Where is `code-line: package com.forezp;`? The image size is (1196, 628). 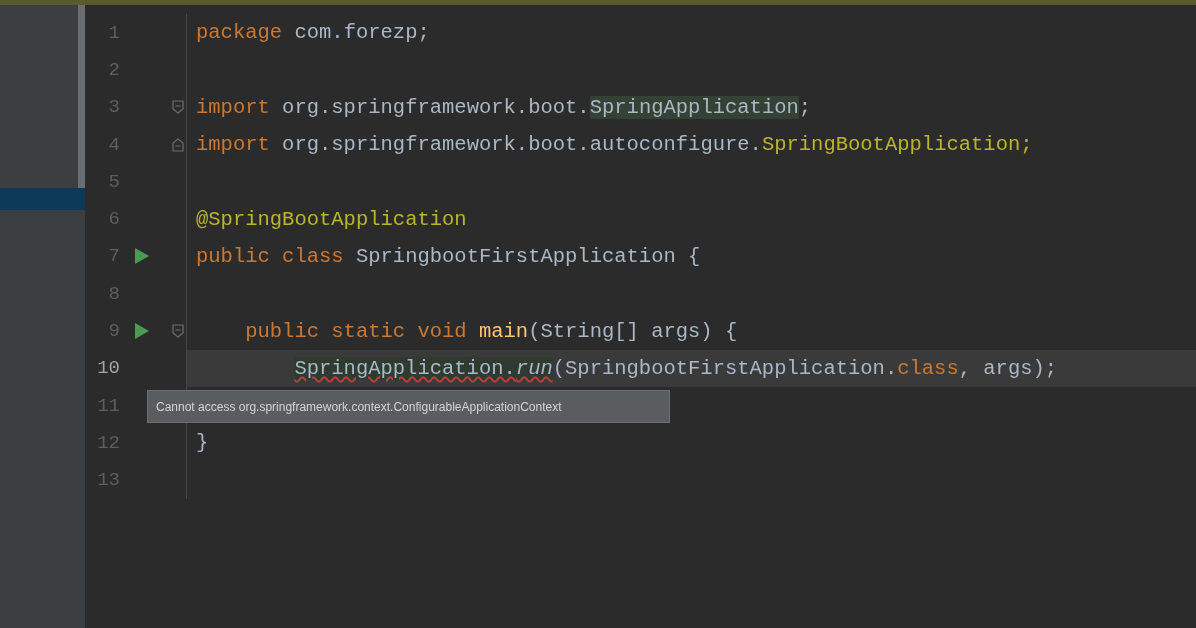 code-line: package com.forezp; is located at coordinates (313, 33).